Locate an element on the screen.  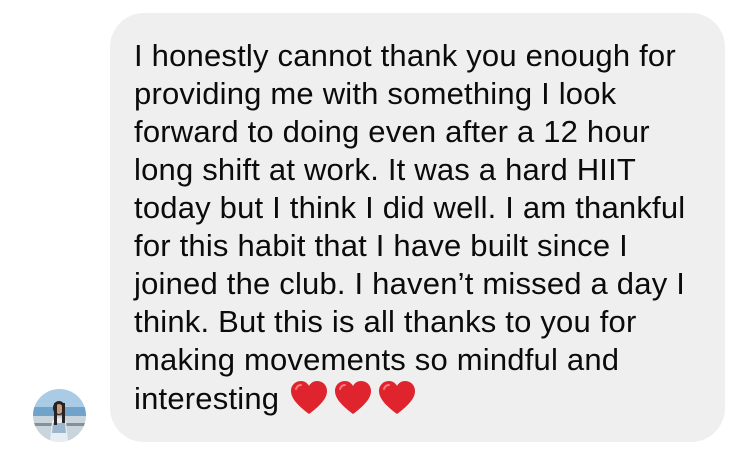
message-line-text: interesting is located at coordinates (207, 398).